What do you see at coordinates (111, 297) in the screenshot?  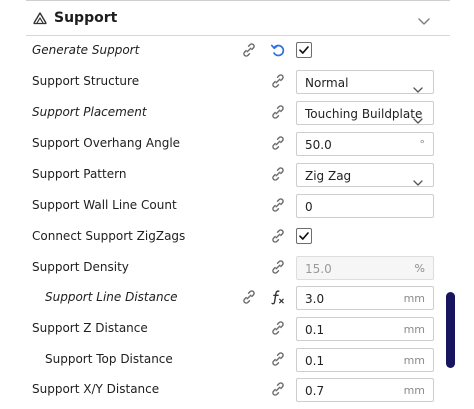 I see `setting-label: Support Line Distance` at bounding box center [111, 297].